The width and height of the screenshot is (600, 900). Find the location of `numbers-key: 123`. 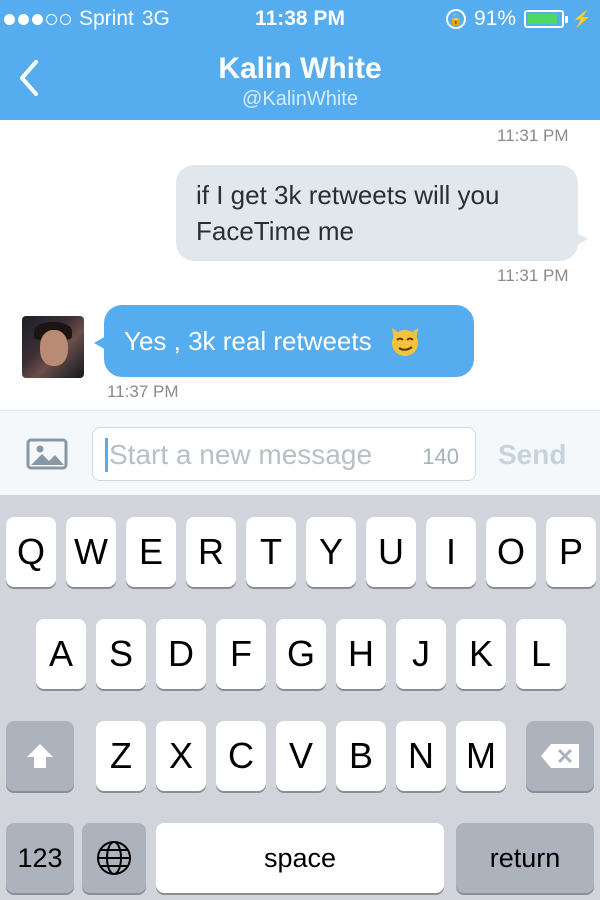

numbers-key: 123 is located at coordinates (40, 858).